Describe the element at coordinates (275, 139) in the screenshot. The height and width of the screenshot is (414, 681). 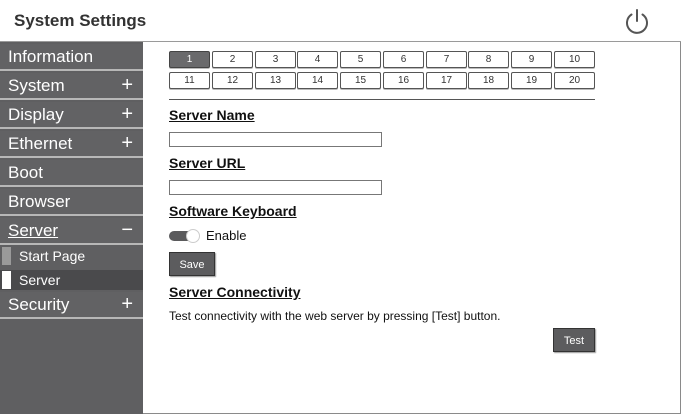
I see `server-name-input` at that location.